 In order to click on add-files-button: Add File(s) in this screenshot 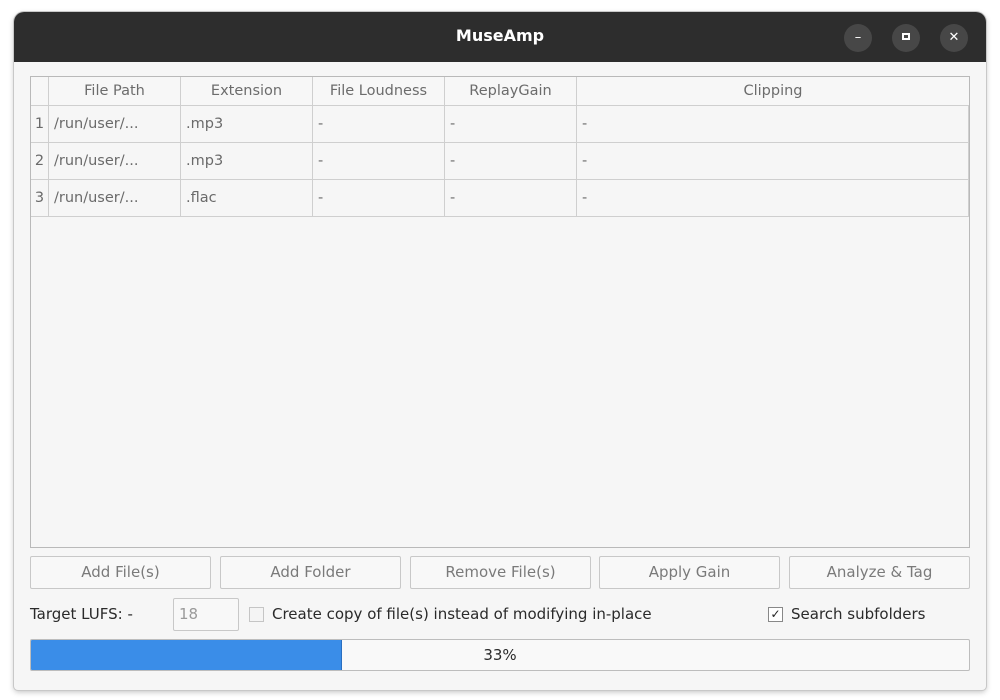, I will do `click(120, 572)`.